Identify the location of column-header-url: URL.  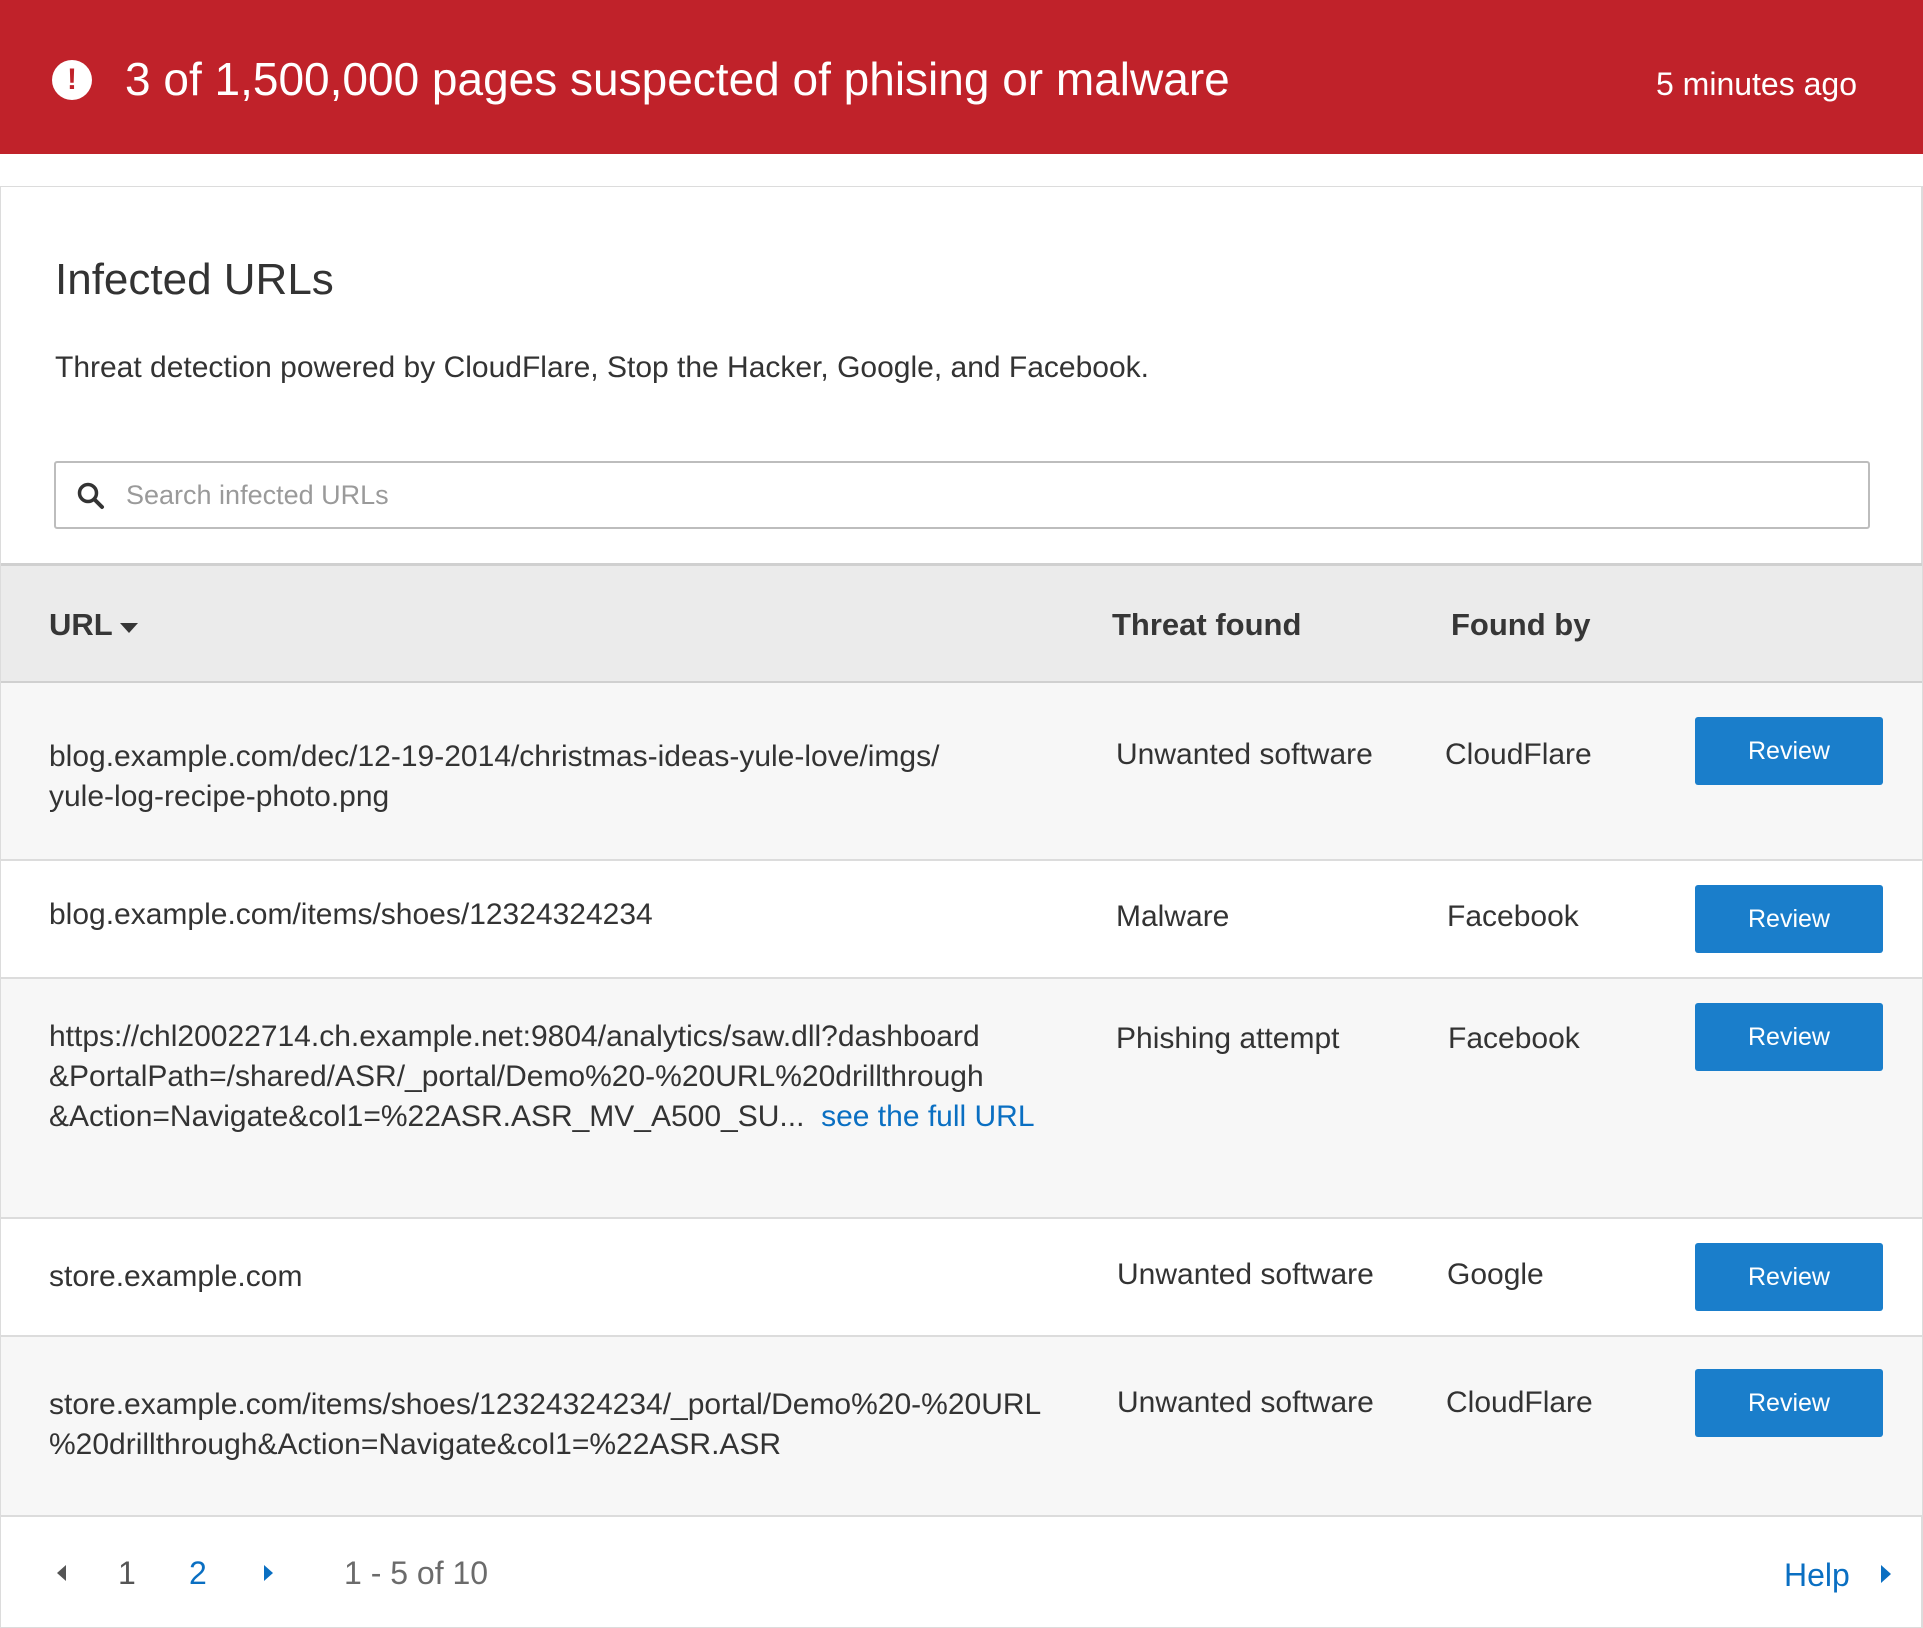
(81, 625).